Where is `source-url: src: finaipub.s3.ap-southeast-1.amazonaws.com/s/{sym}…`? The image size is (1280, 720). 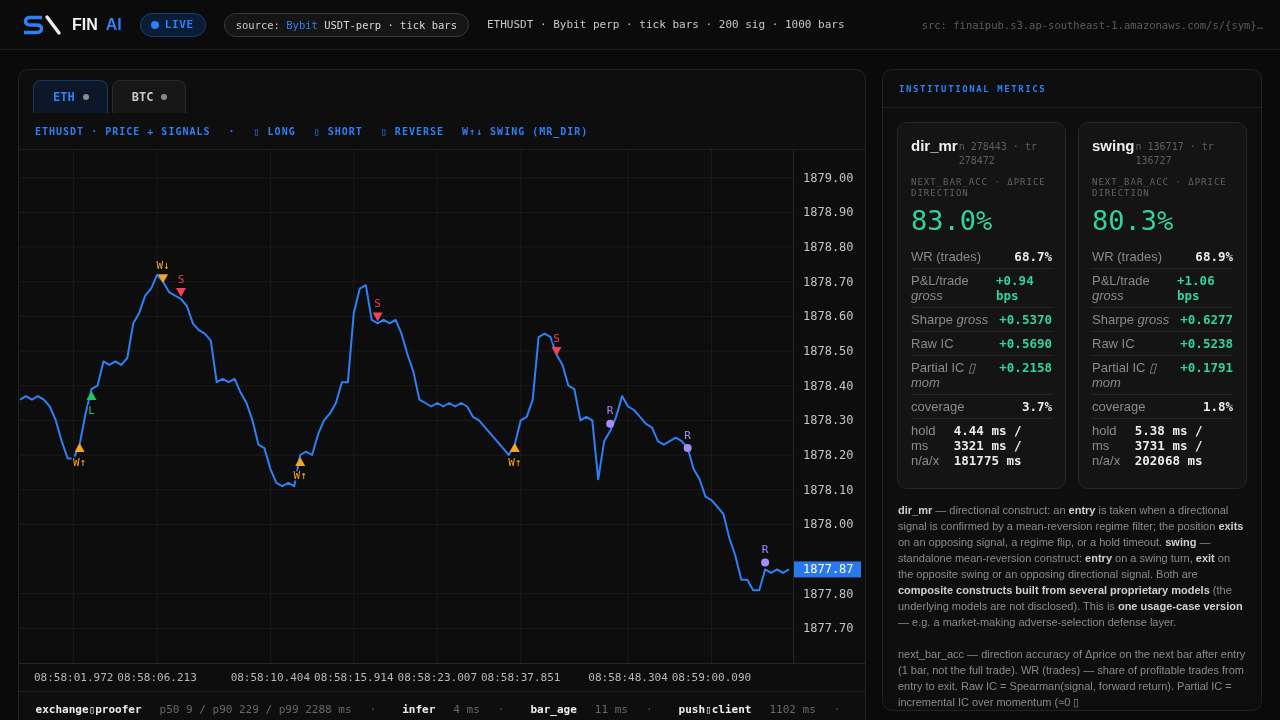
source-url: src: finaipub.s3.ap-southeast-1.amazonaws.com/s/{sym}… is located at coordinates (1092, 24).